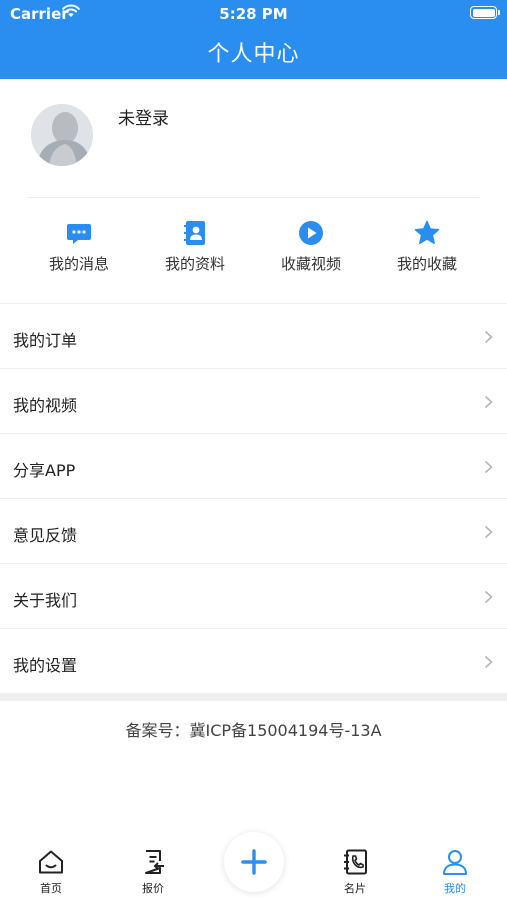 This screenshot has width=507, height=900. Describe the element at coordinates (355, 888) in the screenshot. I see `tab-label: 名片` at that location.